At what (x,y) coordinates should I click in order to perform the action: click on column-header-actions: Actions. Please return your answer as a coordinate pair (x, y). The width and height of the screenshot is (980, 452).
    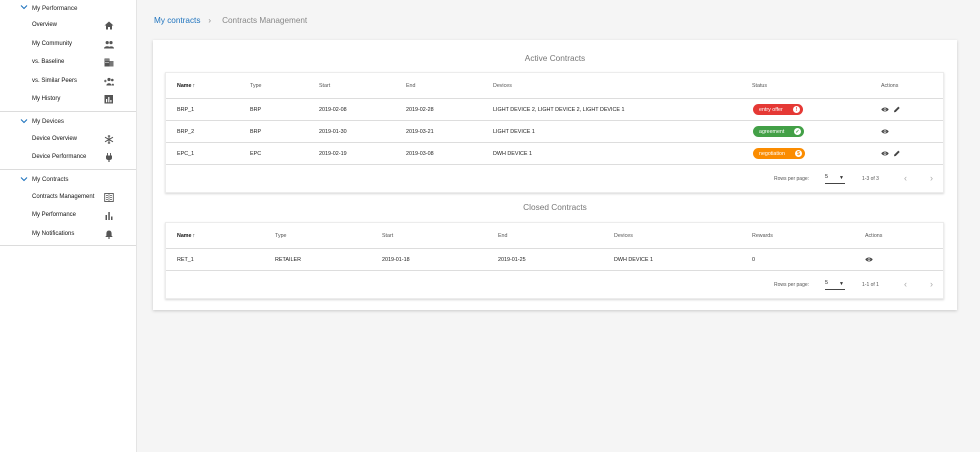
    Looking at the image, I should click on (890, 86).